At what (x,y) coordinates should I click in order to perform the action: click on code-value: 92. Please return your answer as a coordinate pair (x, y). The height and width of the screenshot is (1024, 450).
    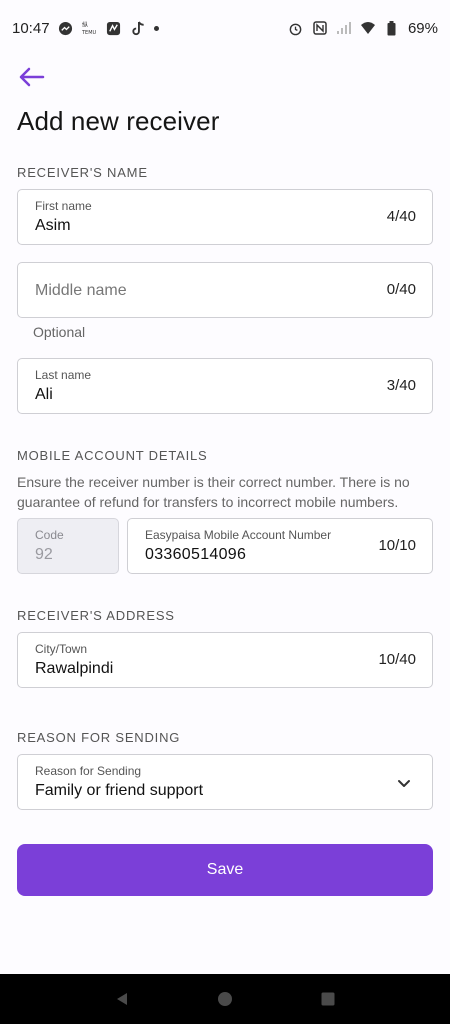
    Looking at the image, I should click on (44, 554).